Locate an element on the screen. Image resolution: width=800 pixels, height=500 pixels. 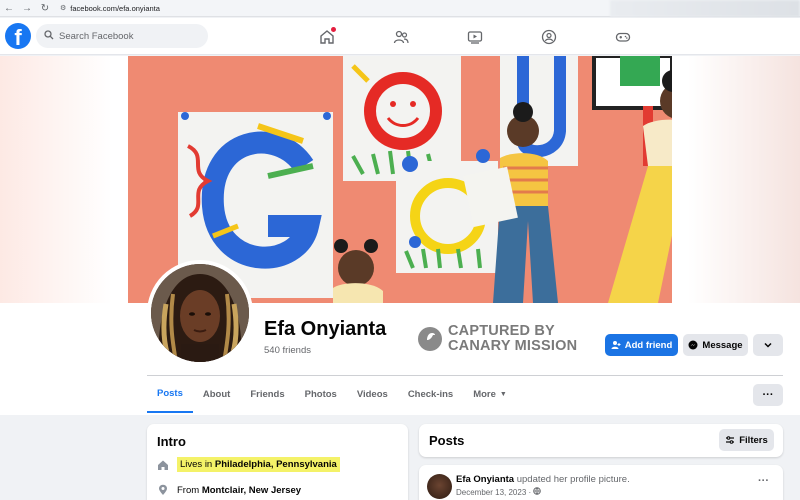
tabs-more-button: ··· is located at coordinates (768, 395).